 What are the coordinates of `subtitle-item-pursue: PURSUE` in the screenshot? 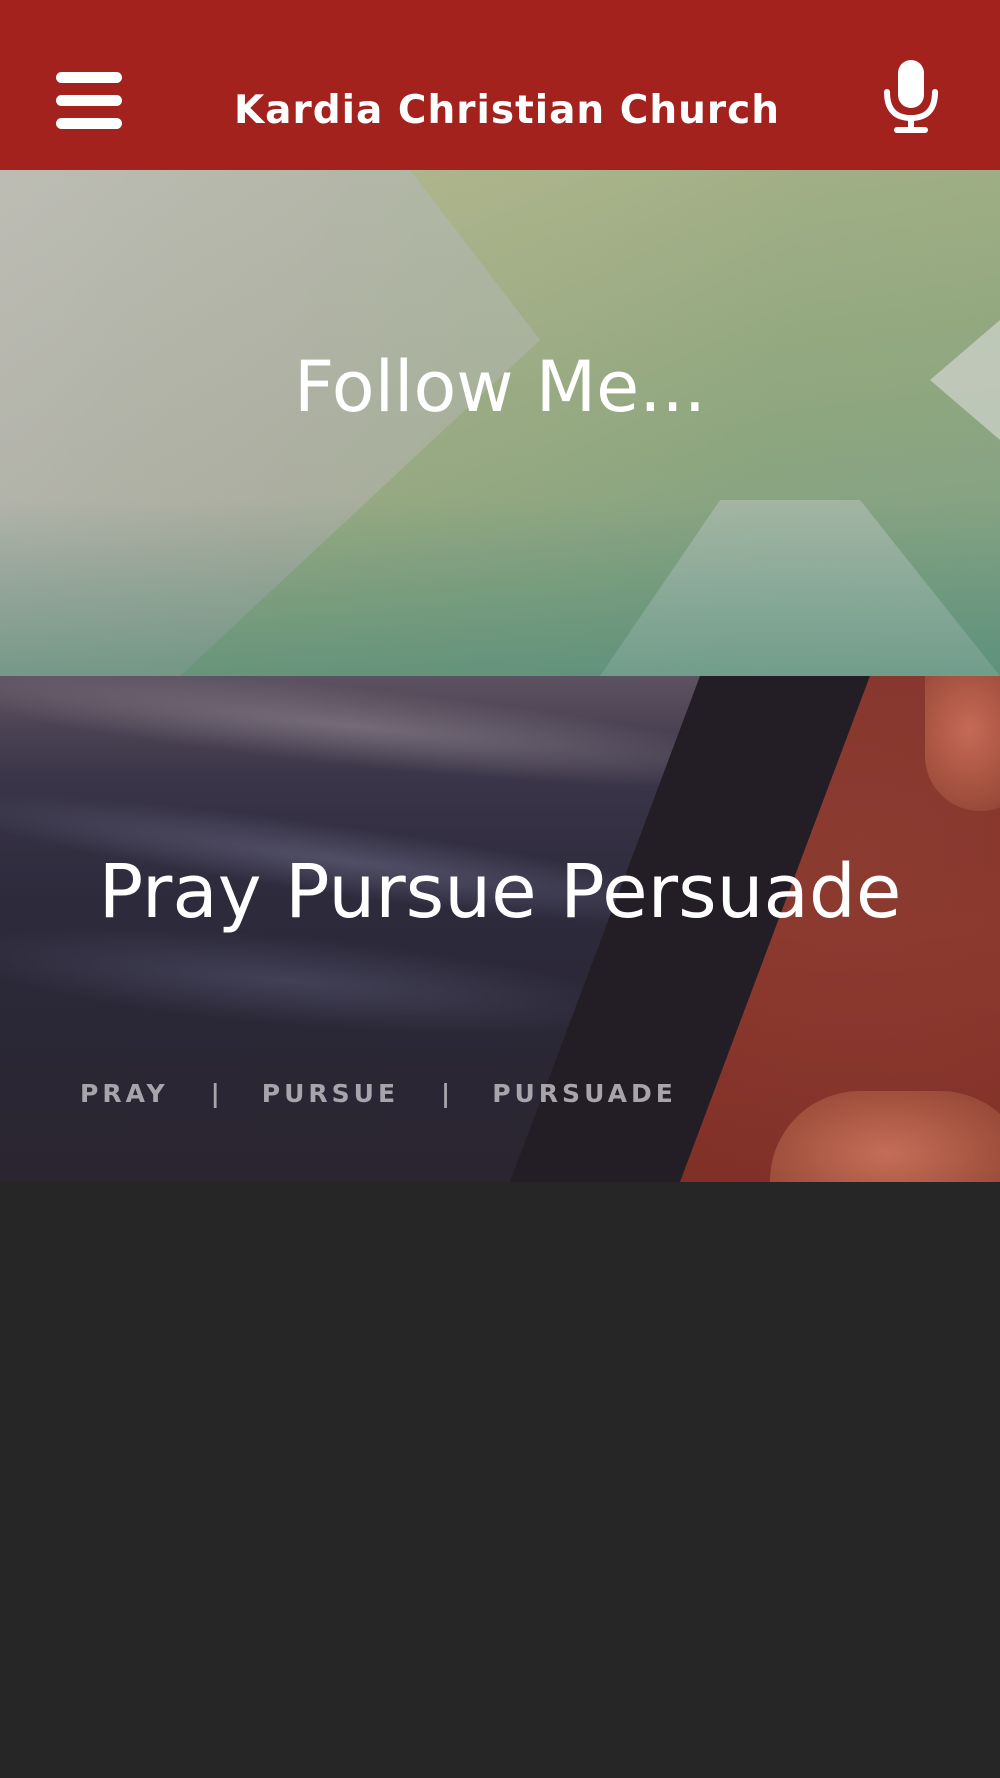 It's located at (330, 1093).